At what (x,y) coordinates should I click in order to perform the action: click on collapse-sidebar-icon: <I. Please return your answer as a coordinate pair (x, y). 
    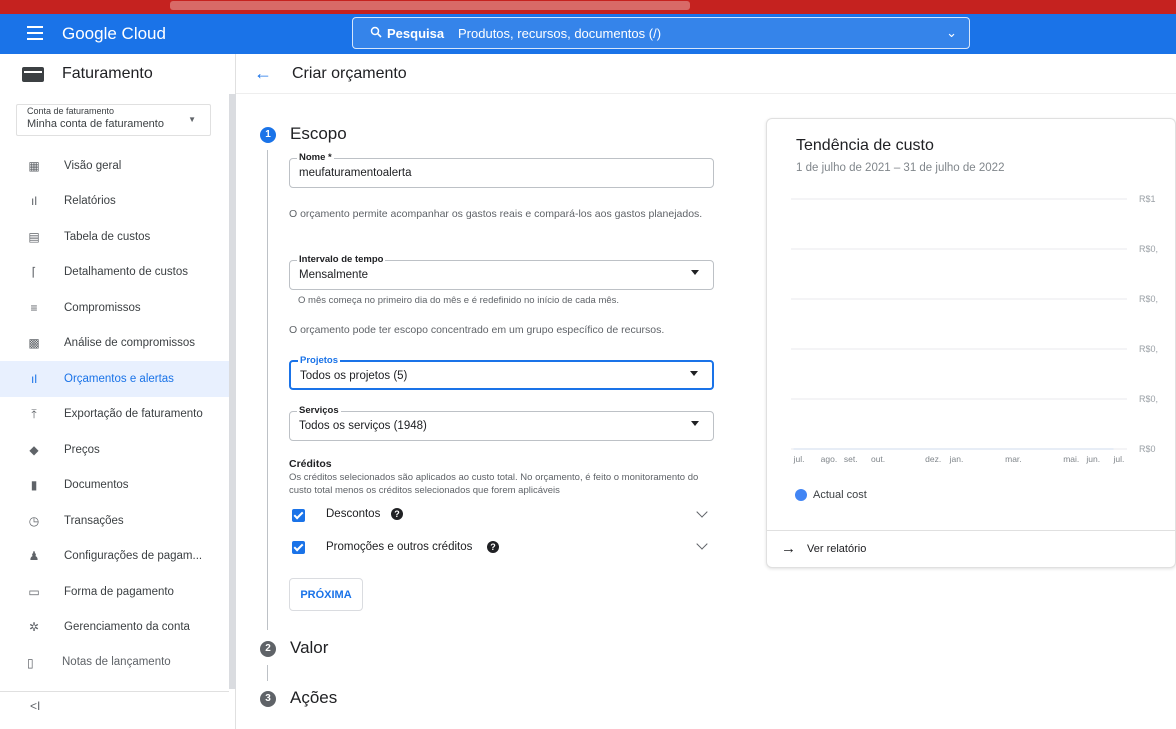
    Looking at the image, I should click on (35, 706).